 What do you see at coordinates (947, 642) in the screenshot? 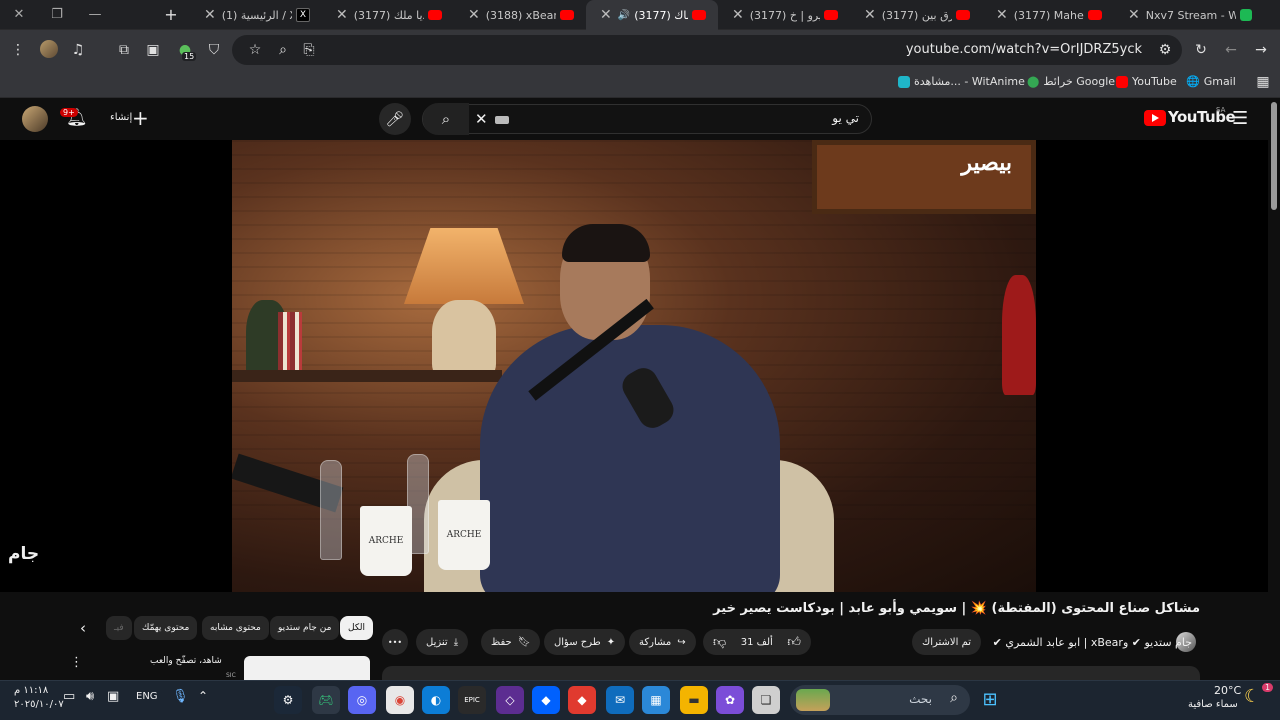
I see `subscribed-button: تم الاشتراك` at bounding box center [947, 642].